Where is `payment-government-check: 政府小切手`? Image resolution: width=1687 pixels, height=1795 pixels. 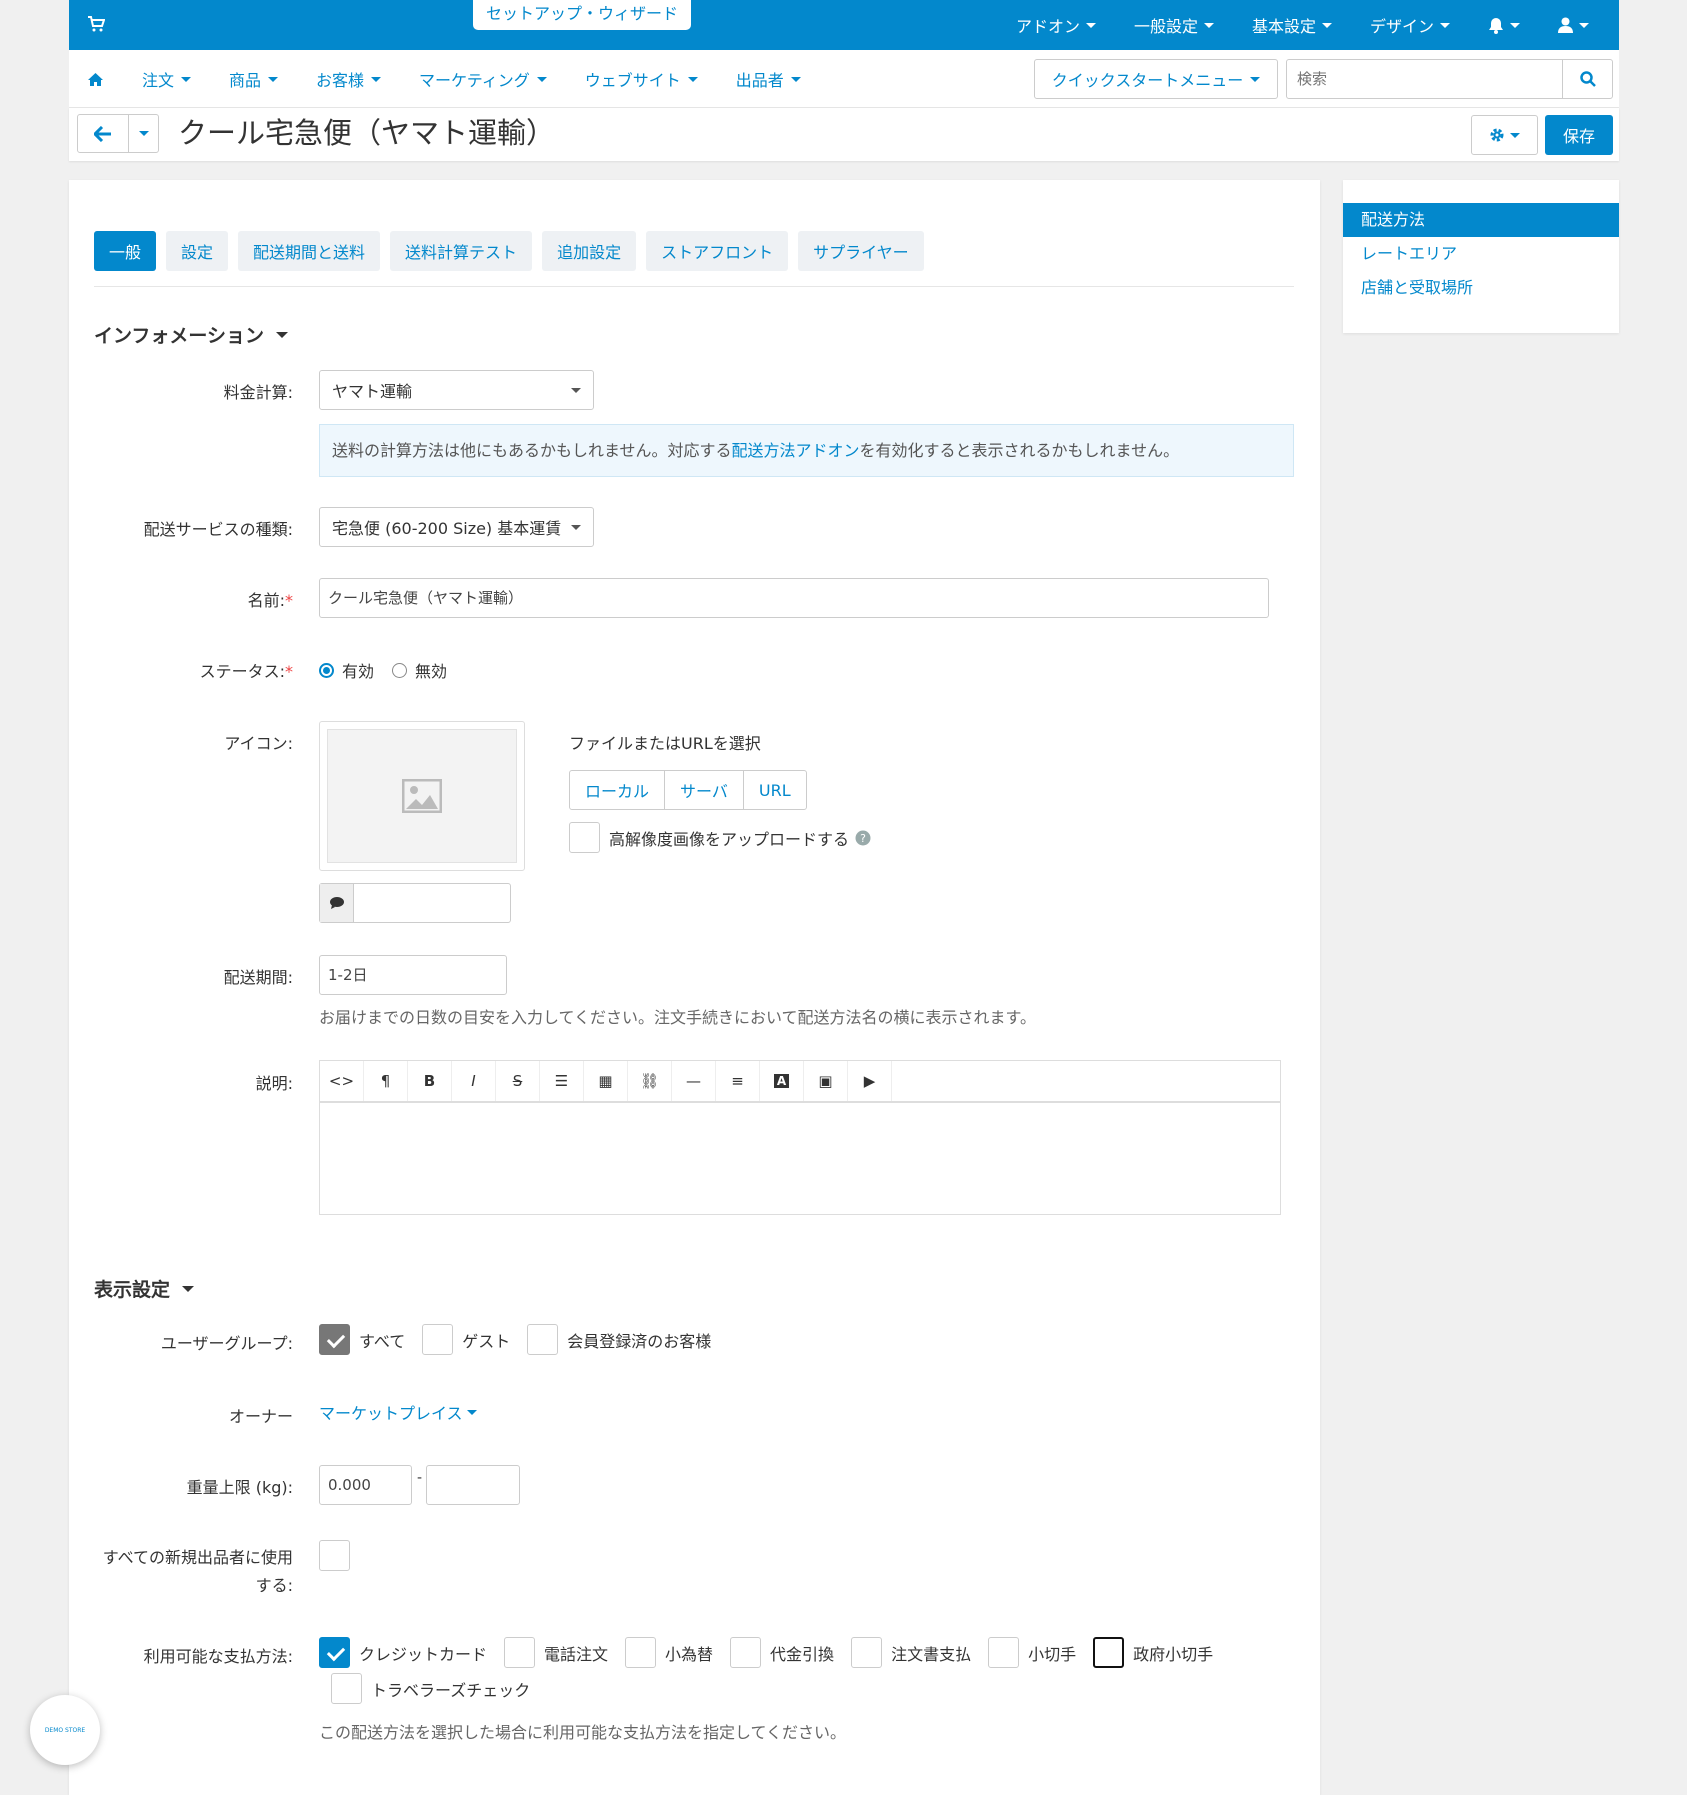
payment-government-check: 政府小切手 is located at coordinates (1153, 1652).